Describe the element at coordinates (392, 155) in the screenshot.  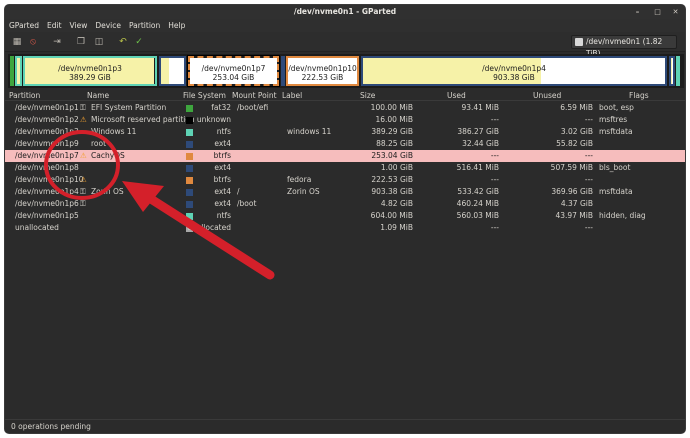
I see `partition-size: 253.04 GiB` at that location.